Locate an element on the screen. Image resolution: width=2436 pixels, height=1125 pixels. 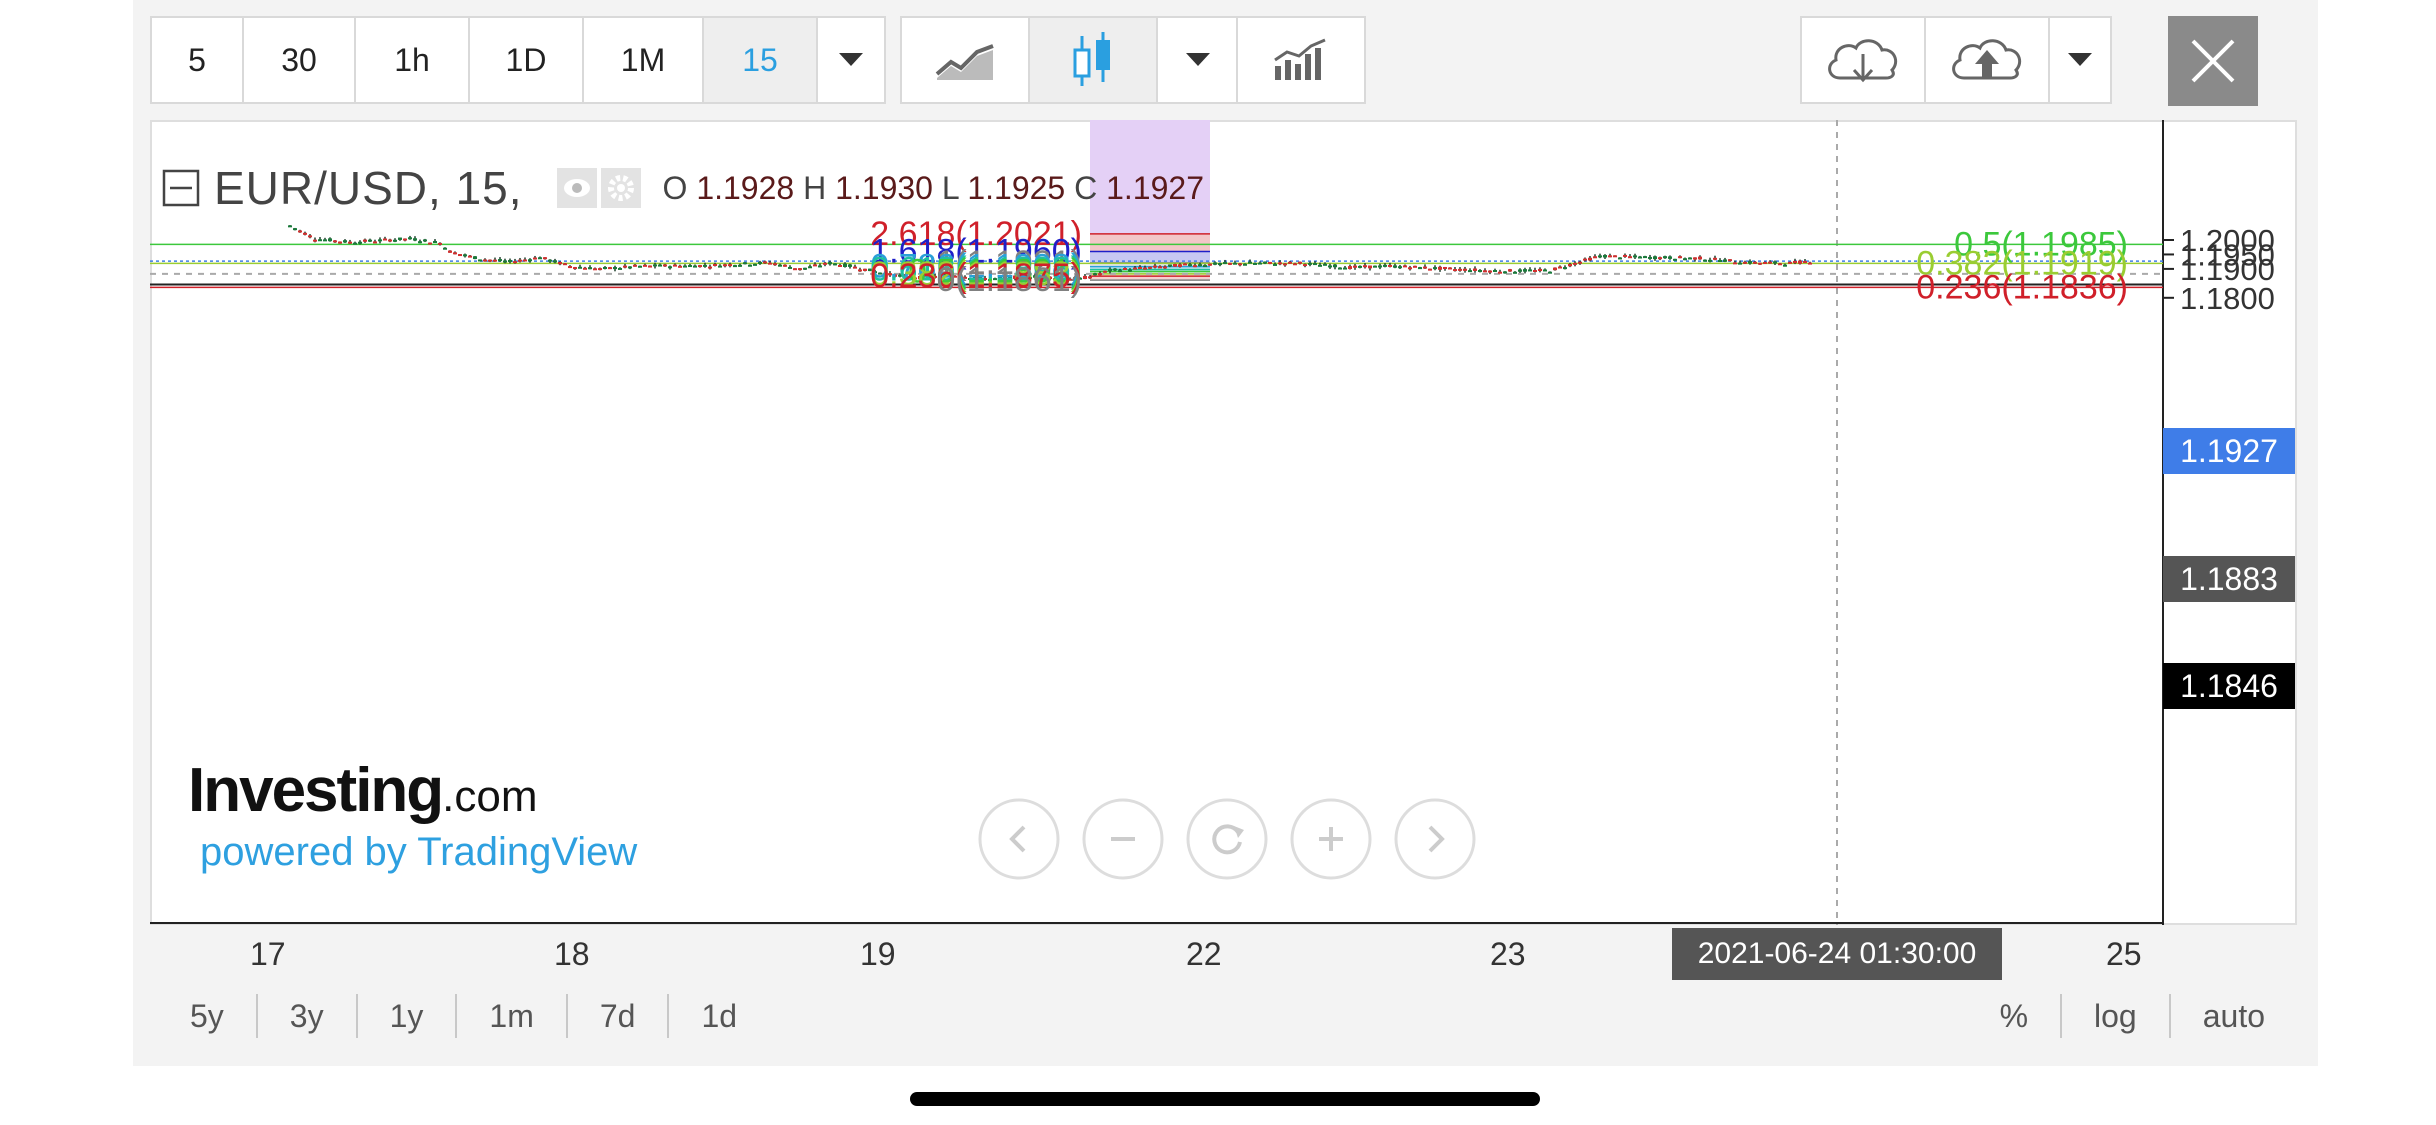
eye-icon is located at coordinates (576, 188).